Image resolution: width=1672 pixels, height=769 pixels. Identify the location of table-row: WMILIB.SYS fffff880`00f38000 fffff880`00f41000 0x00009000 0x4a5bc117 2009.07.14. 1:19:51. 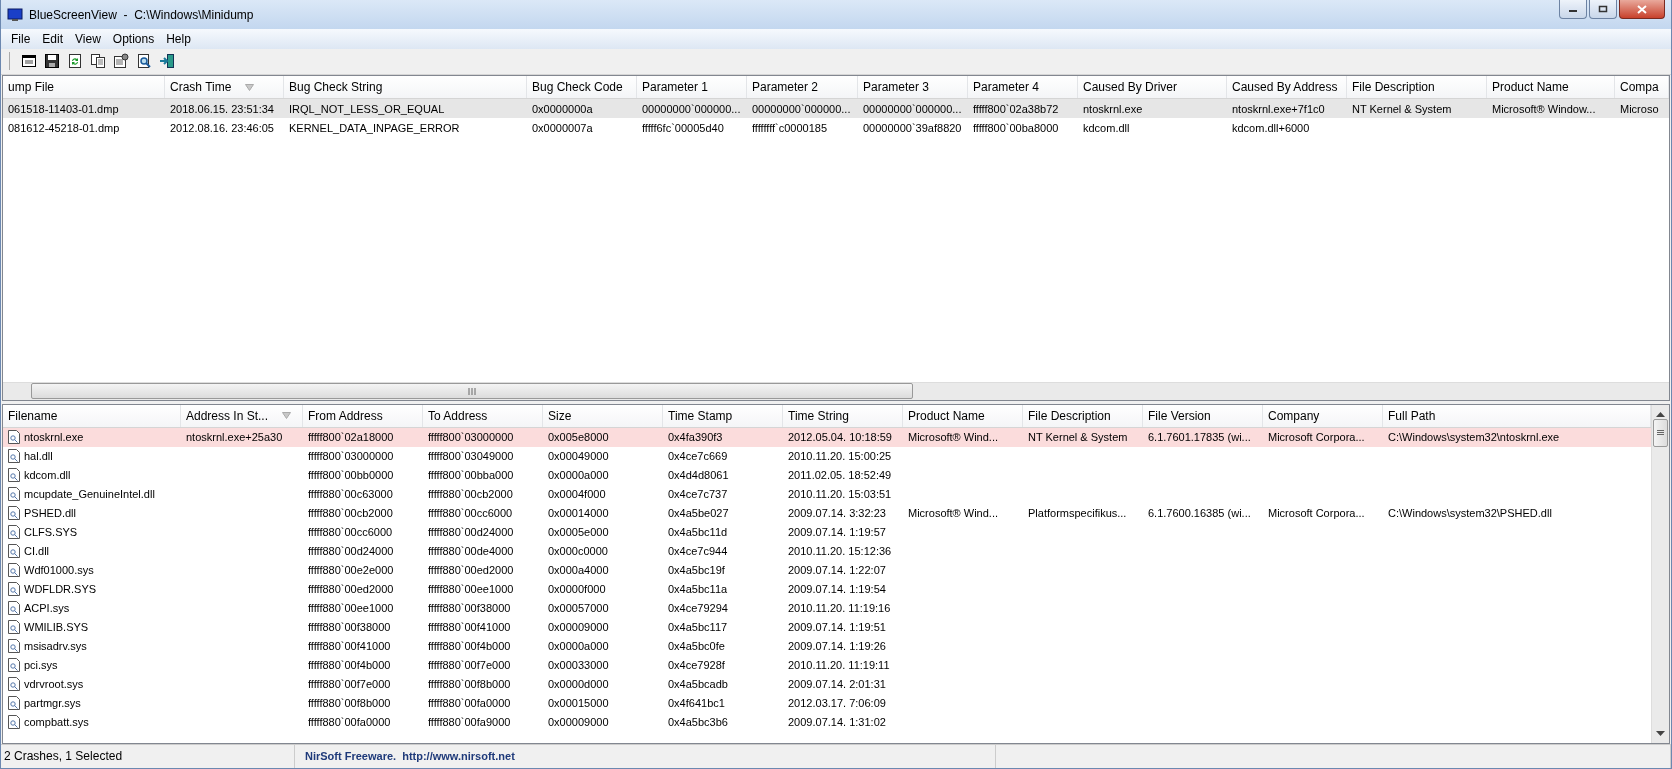
(827, 627).